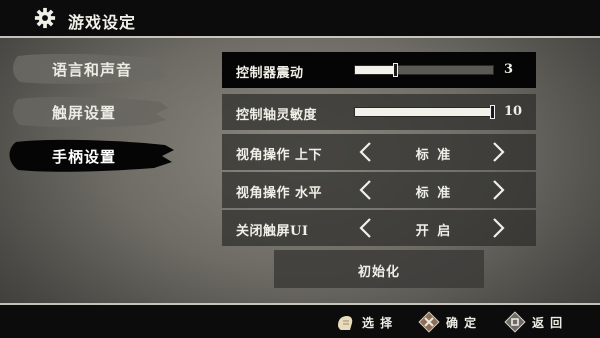  I want to click on confirm-hint-label: 确 定, so click(462, 323).